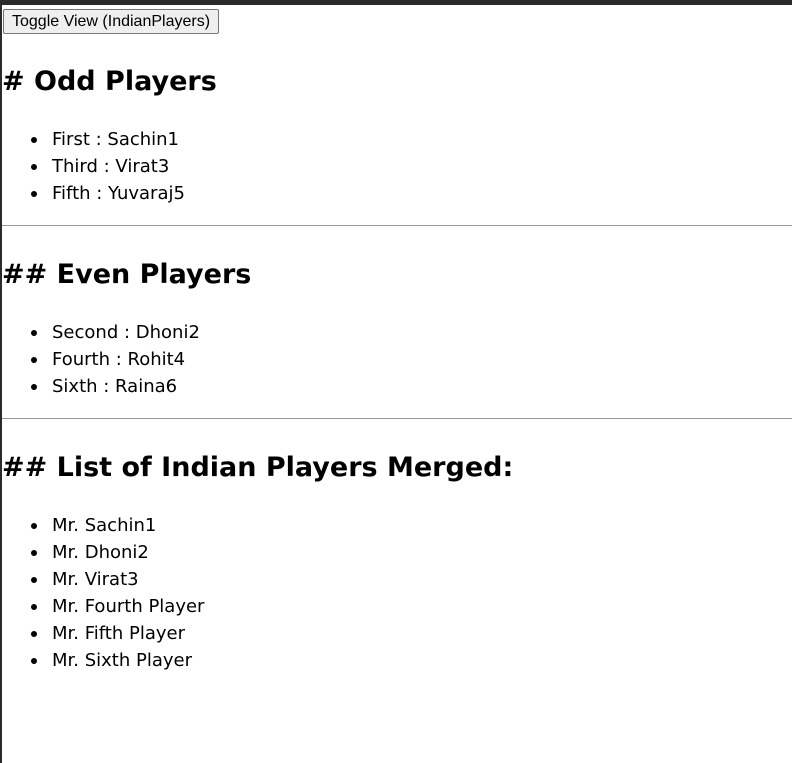  Describe the element at coordinates (117, 606) in the screenshot. I see `list-item: Mr. Fourth Player` at that location.